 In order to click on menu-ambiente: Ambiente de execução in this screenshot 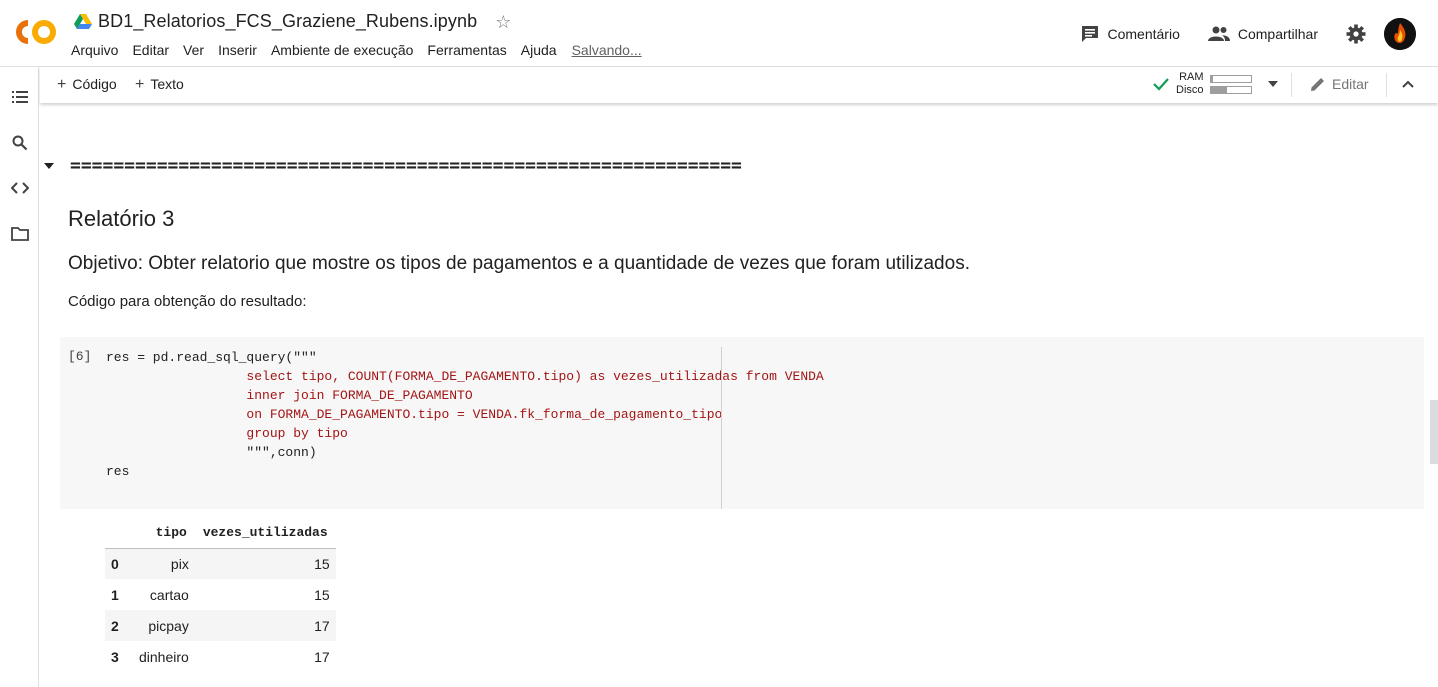, I will do `click(342, 50)`.